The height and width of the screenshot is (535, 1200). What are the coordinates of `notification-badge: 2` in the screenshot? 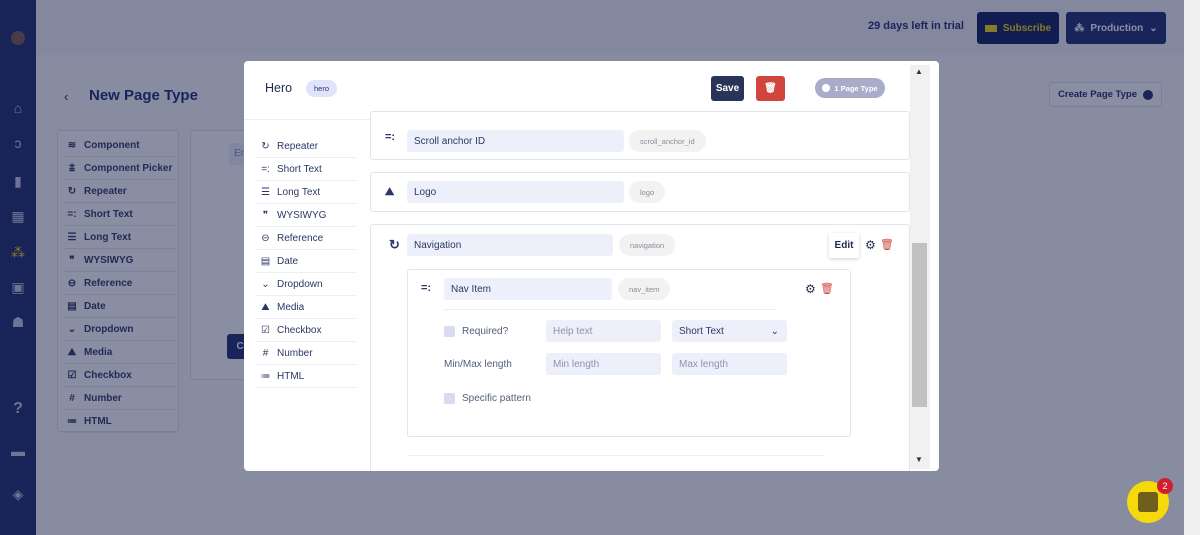 It's located at (1165, 486).